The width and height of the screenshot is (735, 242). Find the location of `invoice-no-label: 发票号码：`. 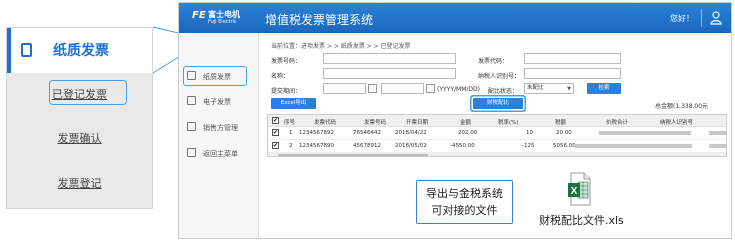

invoice-no-label: 发票号码： is located at coordinates (286, 61).